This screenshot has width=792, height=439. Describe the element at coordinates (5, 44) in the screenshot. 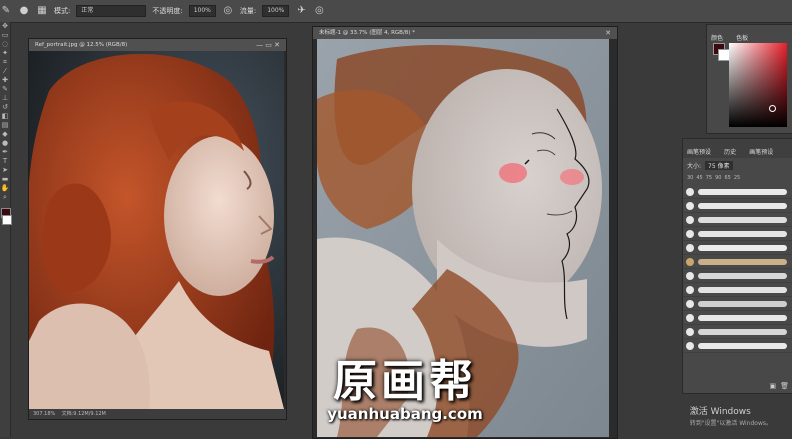

I see `lasso-tool-icon: ◌` at that location.